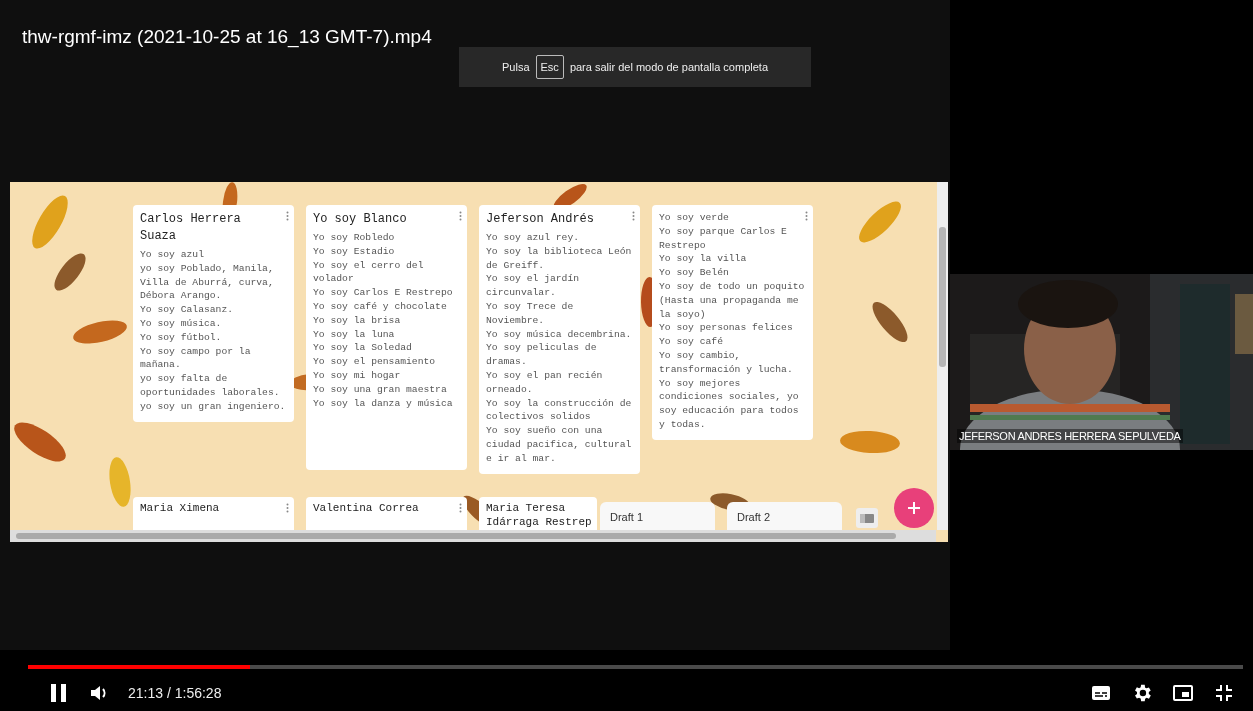  Describe the element at coordinates (516, 67) in the screenshot. I see `hint-text: Pulsa` at that location.